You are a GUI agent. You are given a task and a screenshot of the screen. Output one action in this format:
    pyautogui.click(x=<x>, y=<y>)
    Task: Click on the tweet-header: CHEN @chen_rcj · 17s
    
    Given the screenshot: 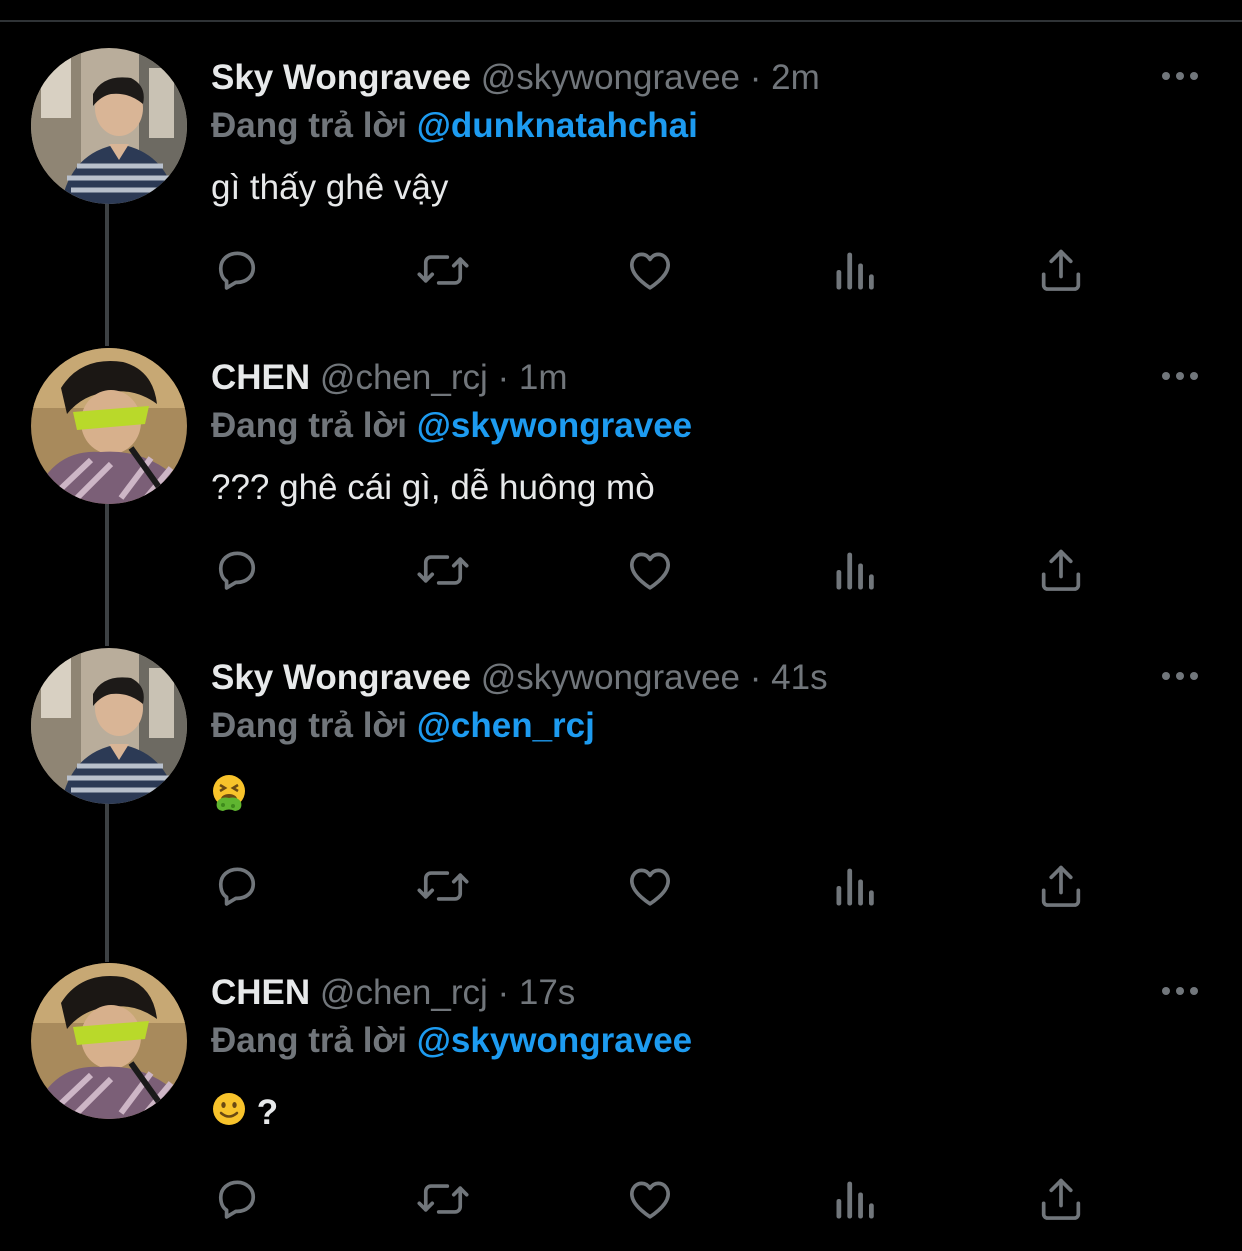 What is the action you would take?
    pyautogui.click(x=393, y=993)
    